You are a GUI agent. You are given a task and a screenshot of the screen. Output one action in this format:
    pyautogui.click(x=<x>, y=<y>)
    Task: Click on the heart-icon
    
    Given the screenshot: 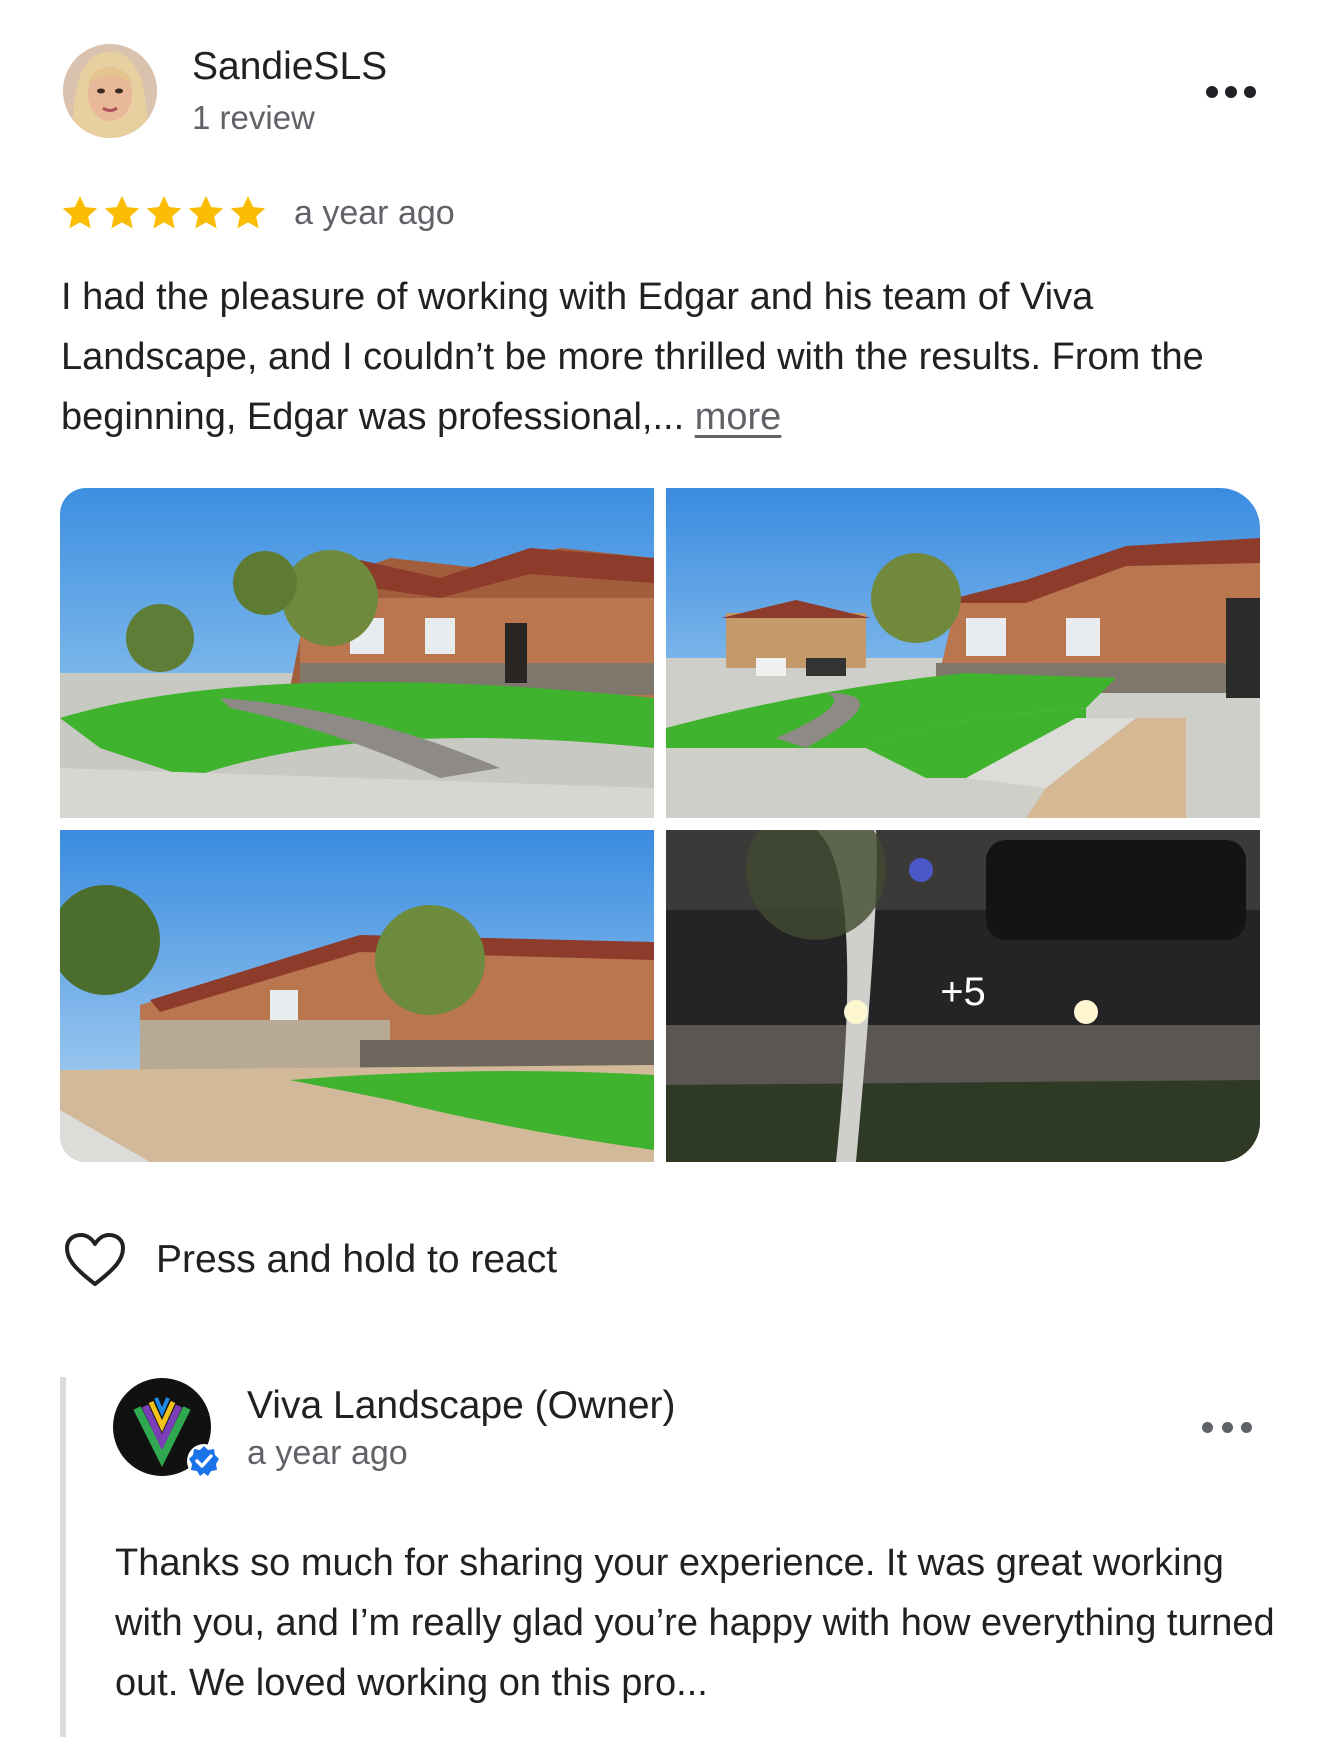 What is the action you would take?
    pyautogui.click(x=95, y=1260)
    